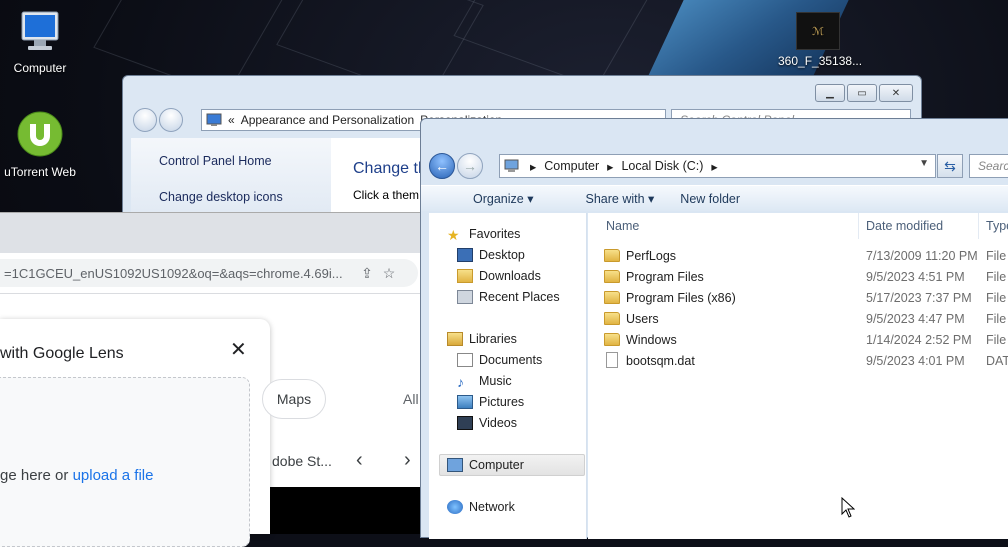 Image resolution: width=1008 pixels, height=547 pixels. I want to click on share-icon: ⇪, so click(367, 273).